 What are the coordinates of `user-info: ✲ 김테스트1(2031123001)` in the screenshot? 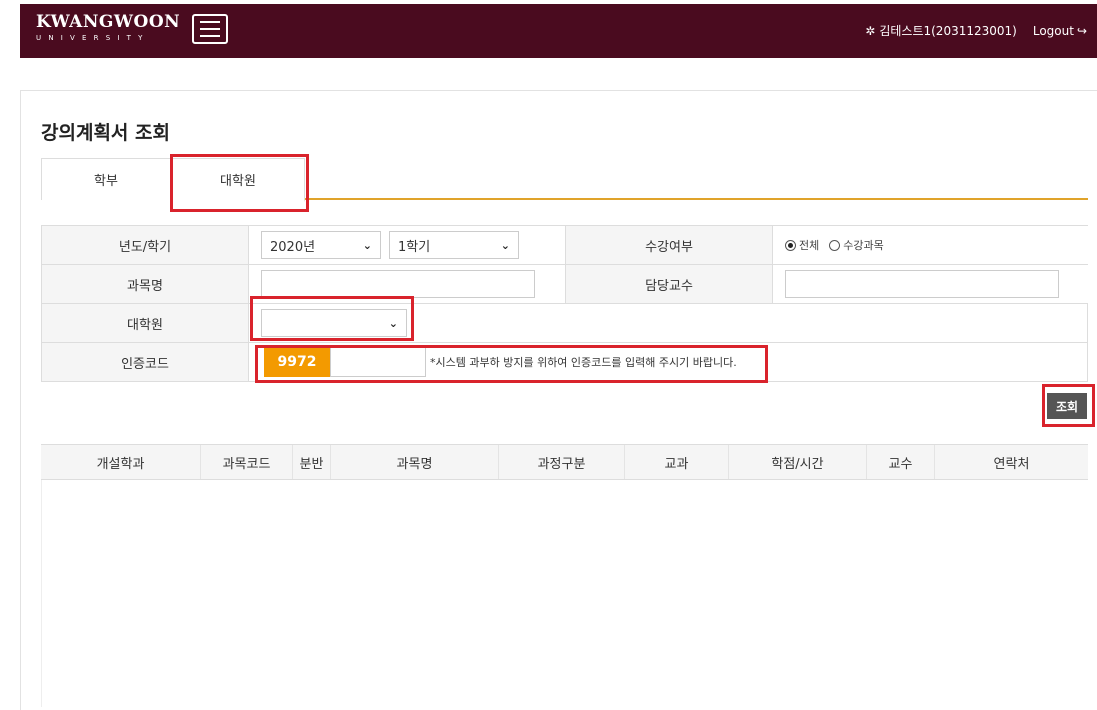 It's located at (941, 30).